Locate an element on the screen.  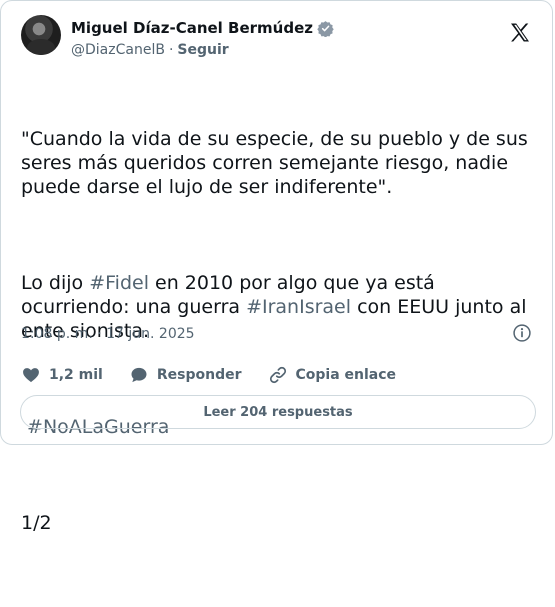
handle-row: @DiazCanelB · Seguir is located at coordinates (150, 50).